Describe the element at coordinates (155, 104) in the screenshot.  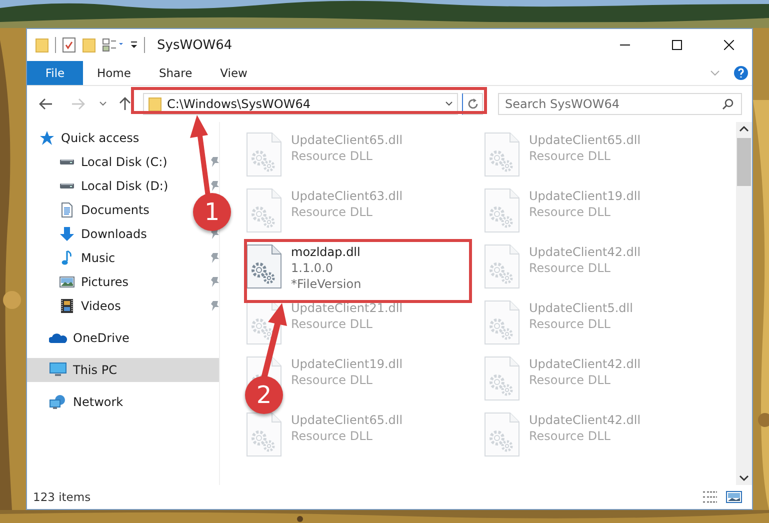
I see `folder-icon` at that location.